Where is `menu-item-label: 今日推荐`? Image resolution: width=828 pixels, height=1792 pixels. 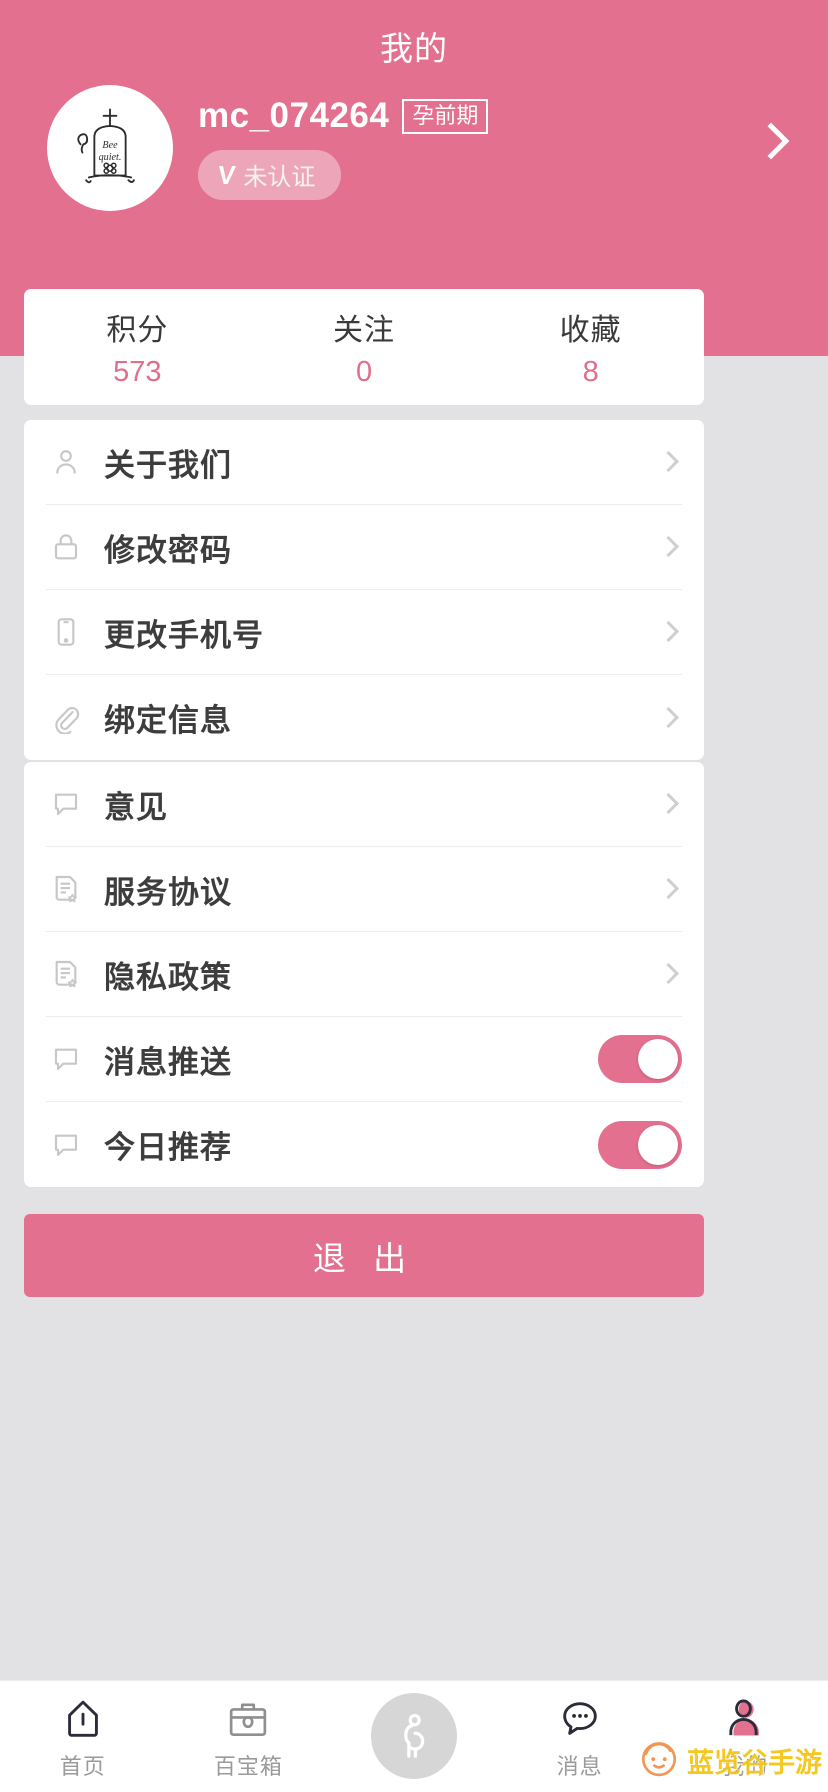
menu-item-label: 今日推荐 is located at coordinates (168, 1147).